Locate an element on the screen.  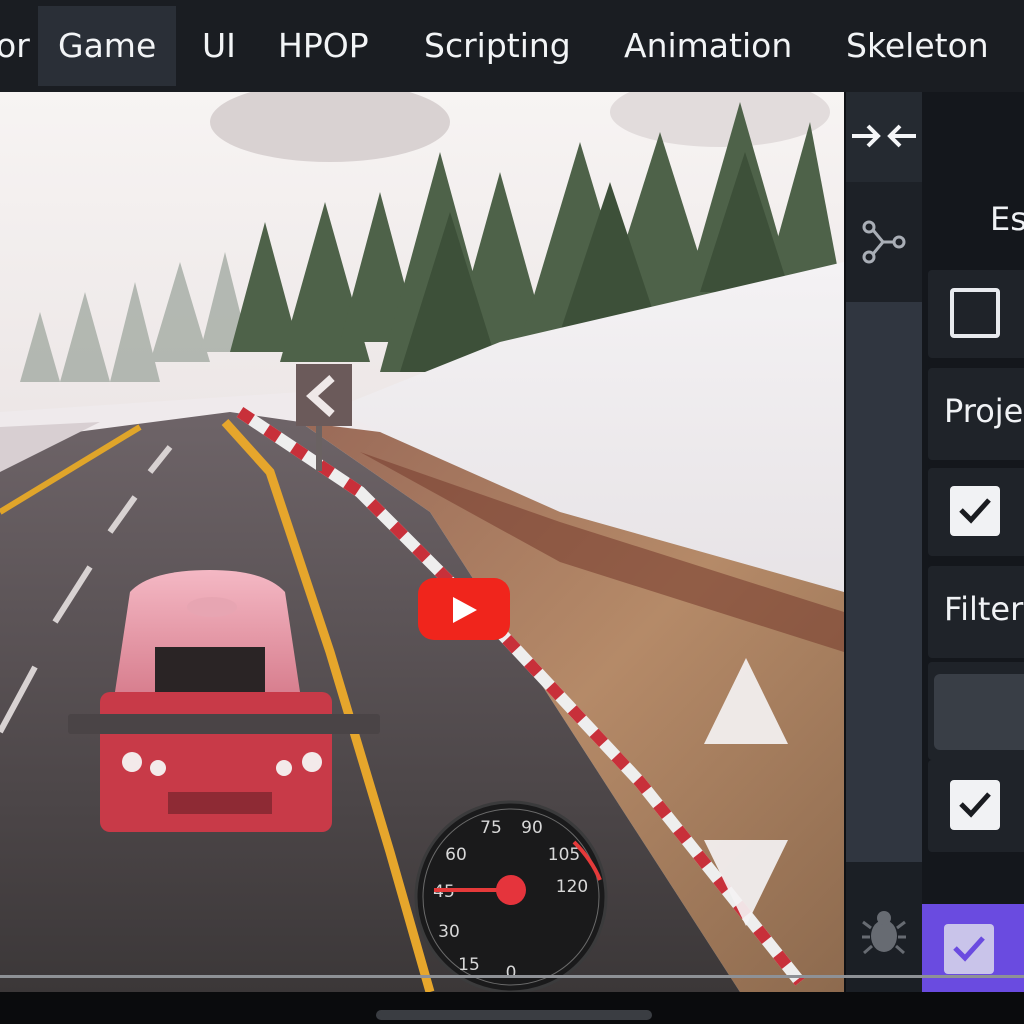
speed-tick-75: 75 is located at coordinates (491, 828).